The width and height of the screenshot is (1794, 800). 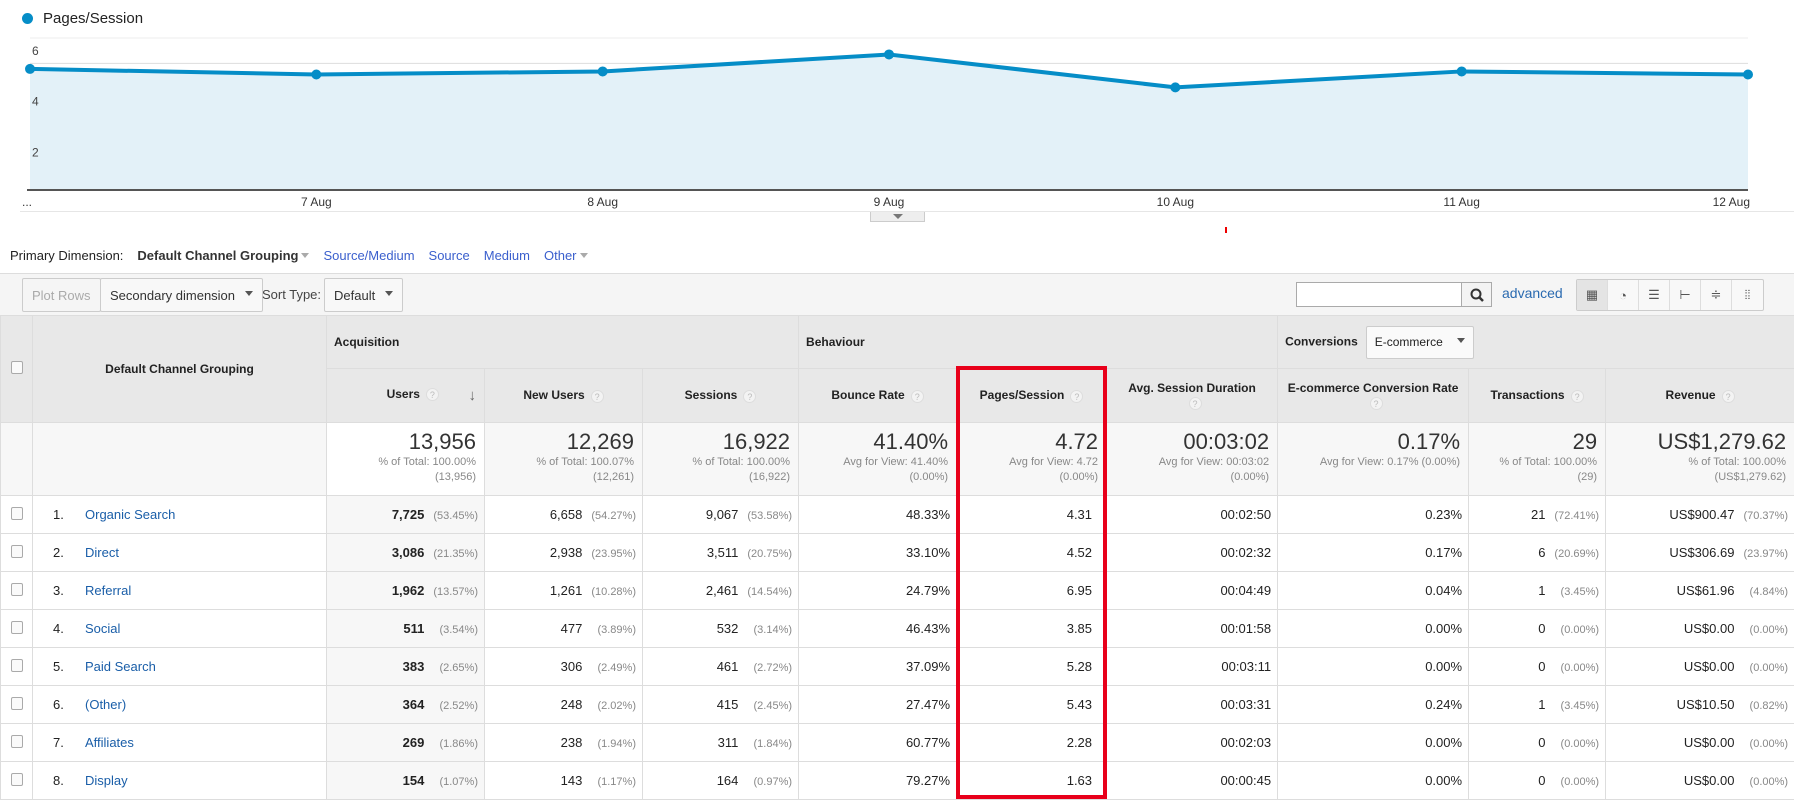 I want to click on sort-type-dropdown: Default, so click(x=364, y=295).